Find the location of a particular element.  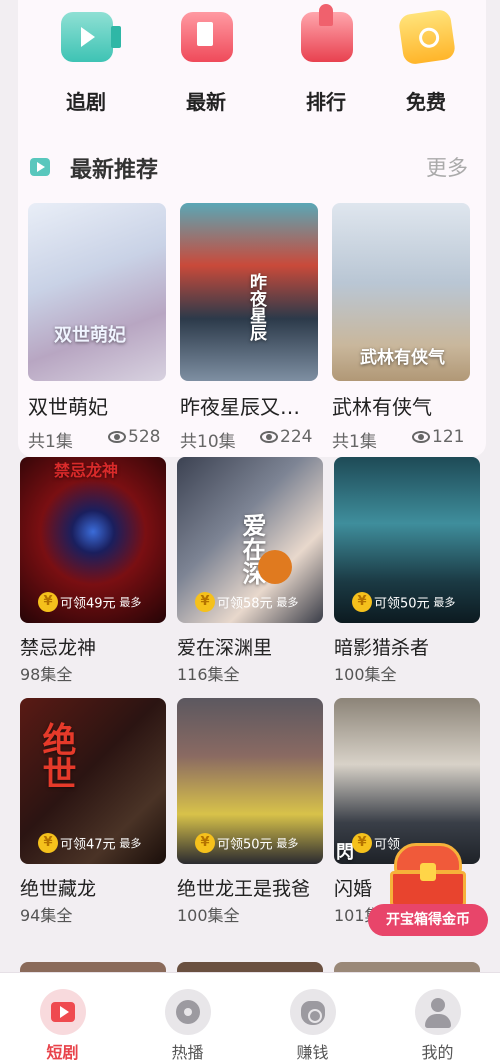

category-label: 最新 is located at coordinates (206, 102).